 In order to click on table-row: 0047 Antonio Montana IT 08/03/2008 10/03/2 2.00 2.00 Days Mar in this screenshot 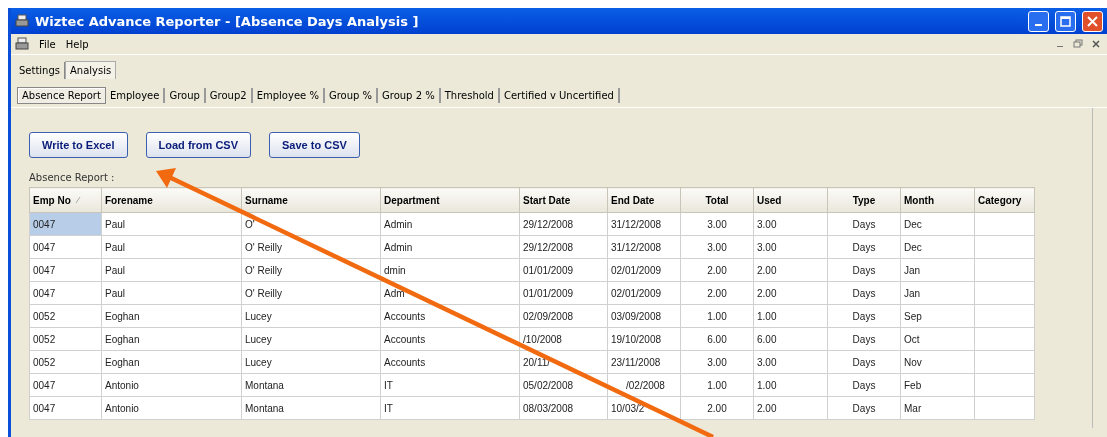, I will do `click(532, 408)`.